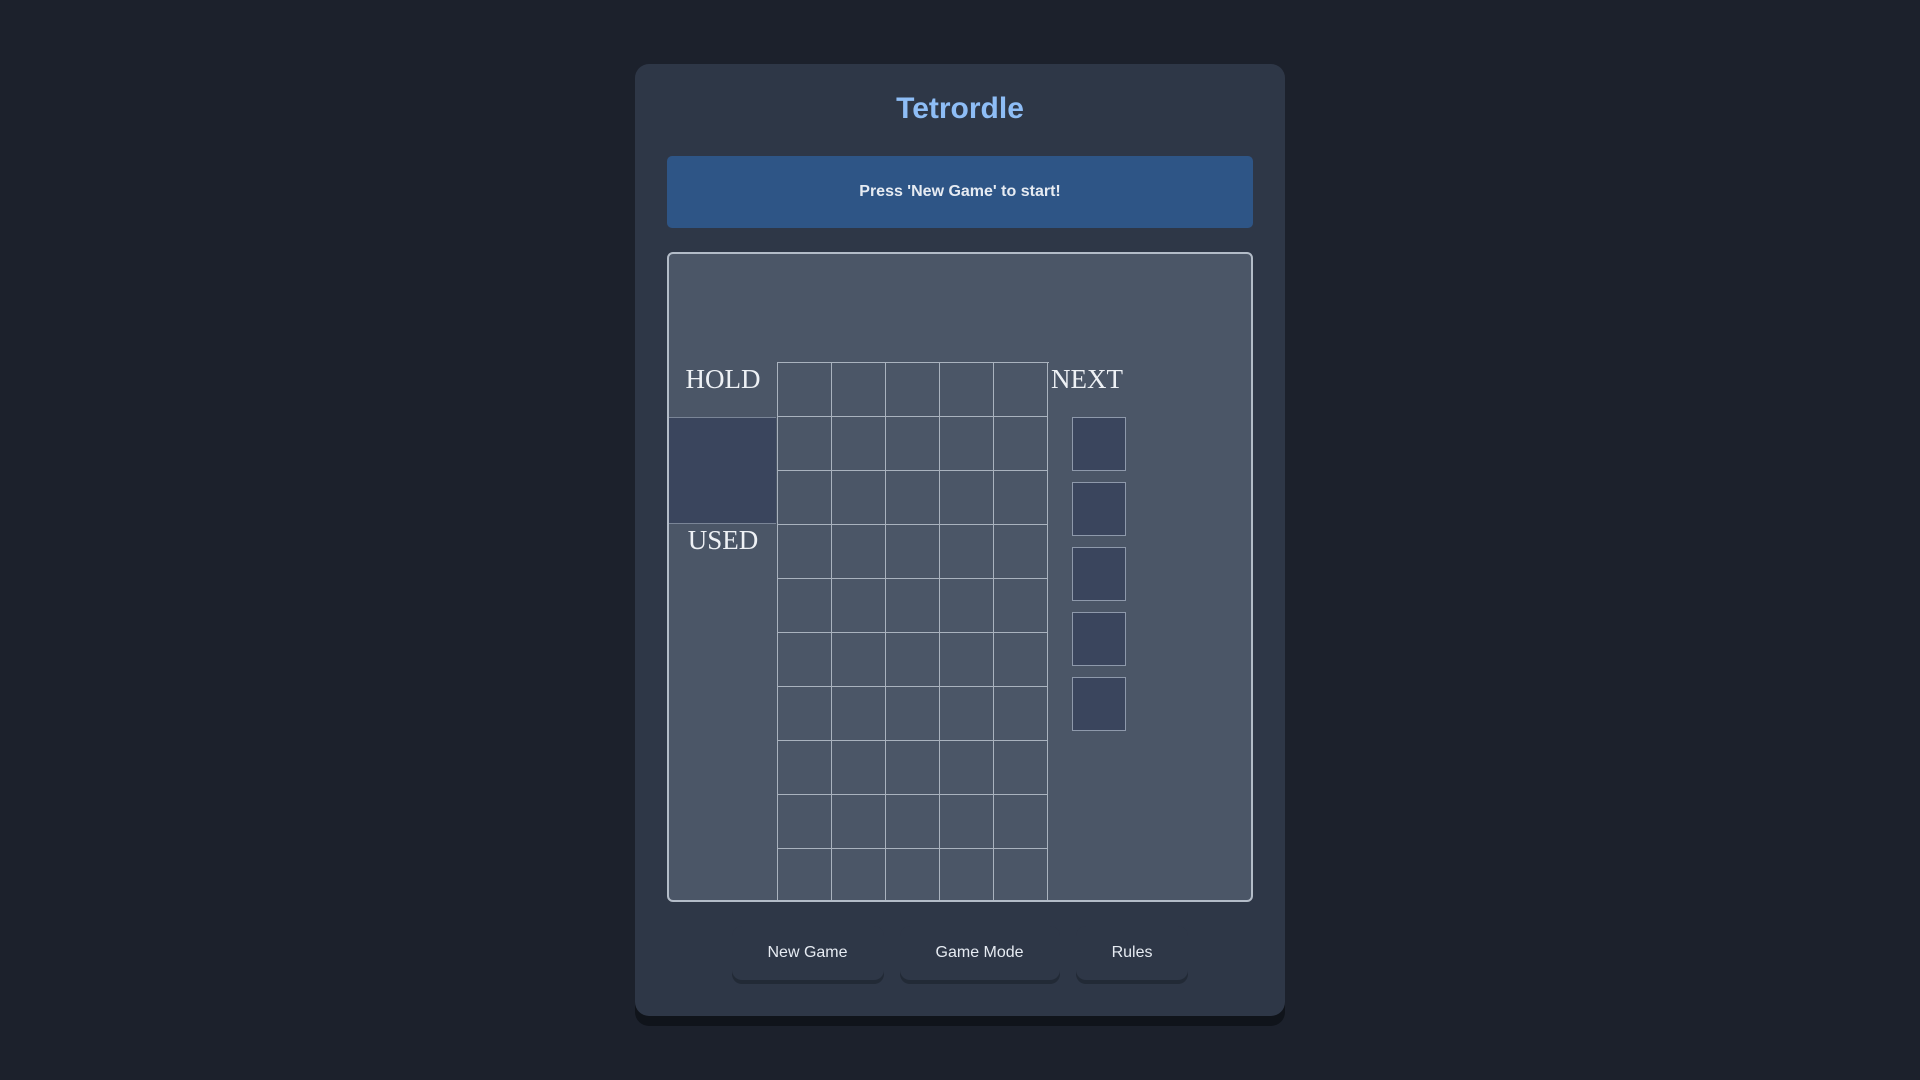  I want to click on status-banner: Press 'New Game' to start!, so click(960, 192).